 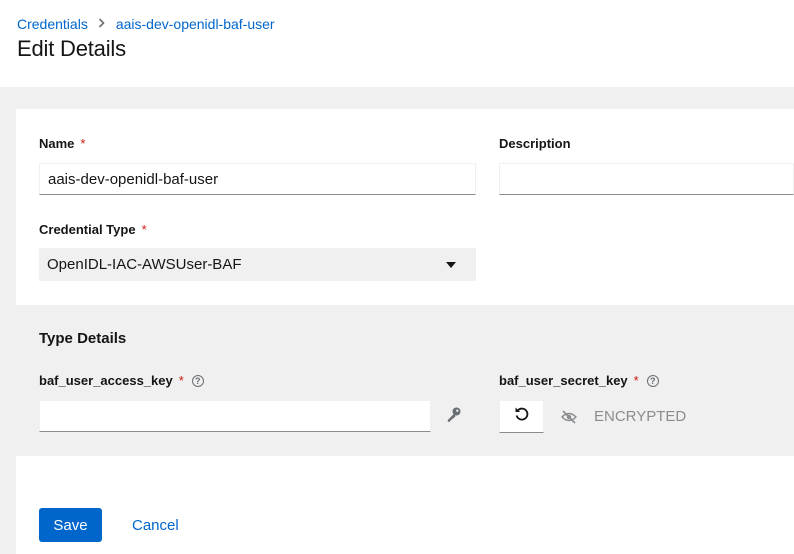 What do you see at coordinates (451, 264) in the screenshot?
I see `caret-down-icon` at bounding box center [451, 264].